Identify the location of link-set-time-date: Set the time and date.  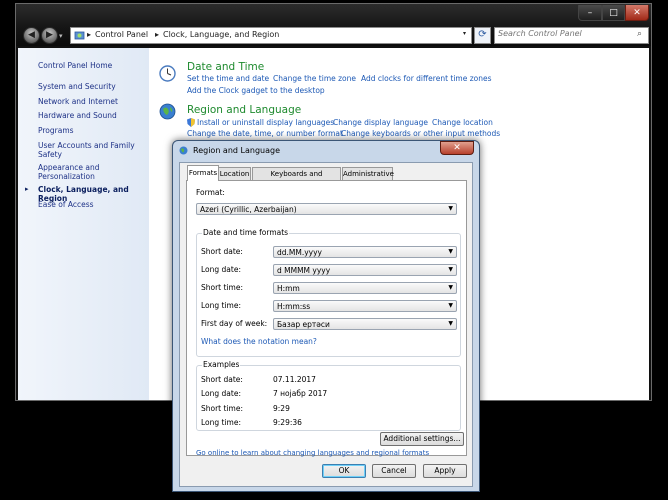
(228, 78).